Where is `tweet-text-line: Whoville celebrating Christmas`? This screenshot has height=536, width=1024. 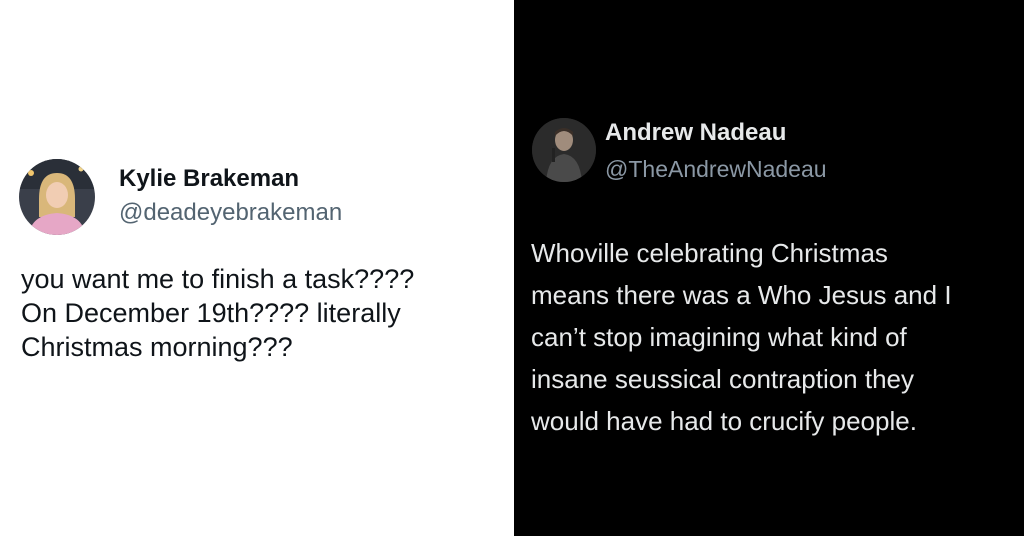
tweet-text-line: Whoville celebrating Christmas is located at coordinates (709, 253).